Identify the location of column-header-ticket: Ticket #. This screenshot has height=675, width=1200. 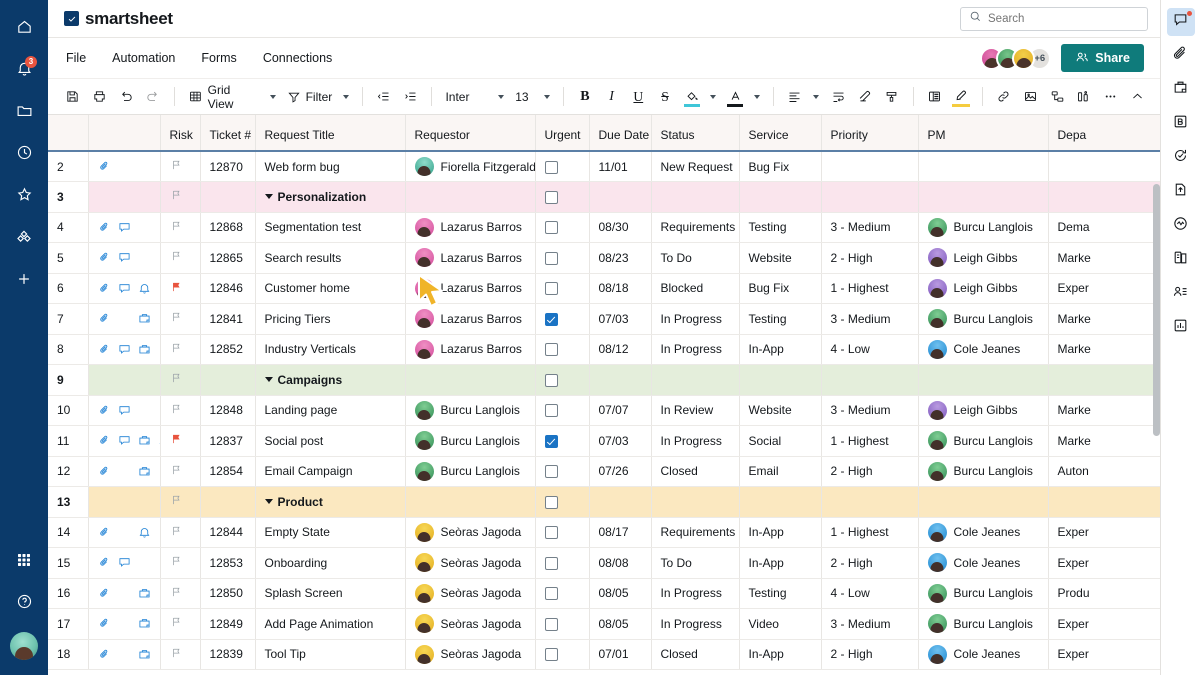
(228, 133).